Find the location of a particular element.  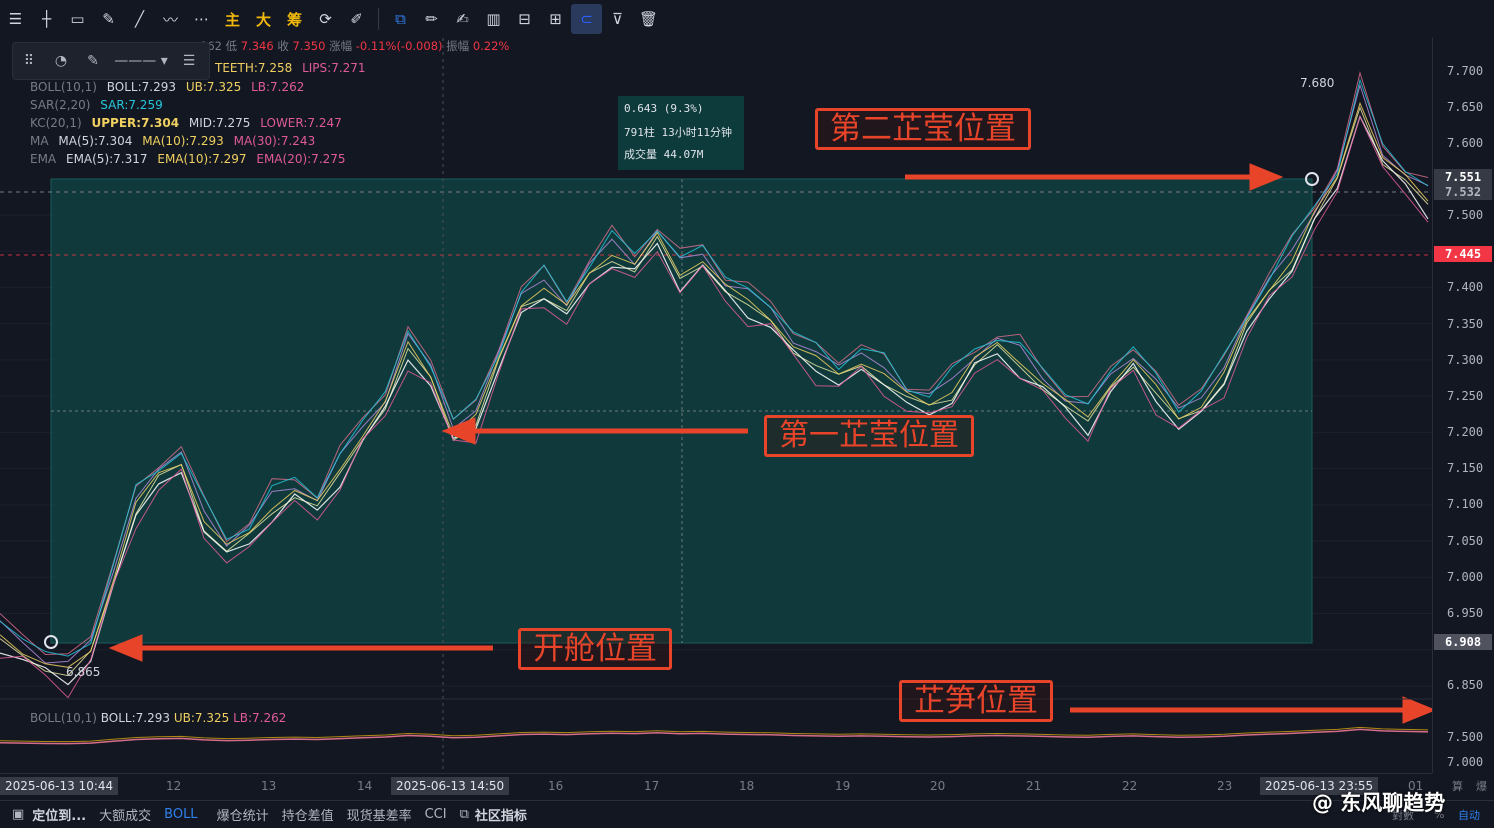

time-label: 19 is located at coordinates (843, 786).